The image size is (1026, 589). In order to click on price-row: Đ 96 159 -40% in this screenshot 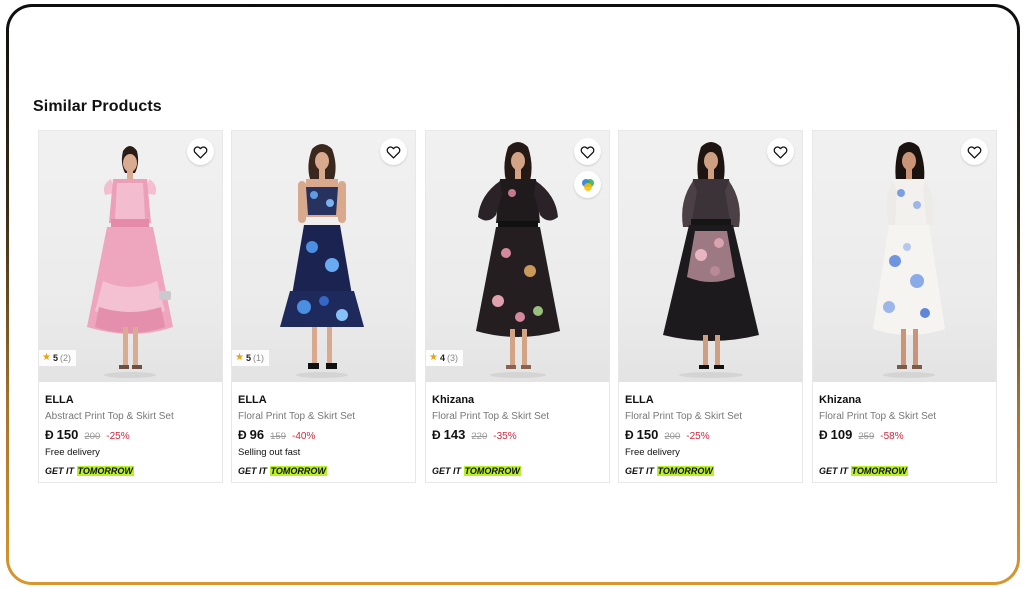, I will do `click(323, 436)`.